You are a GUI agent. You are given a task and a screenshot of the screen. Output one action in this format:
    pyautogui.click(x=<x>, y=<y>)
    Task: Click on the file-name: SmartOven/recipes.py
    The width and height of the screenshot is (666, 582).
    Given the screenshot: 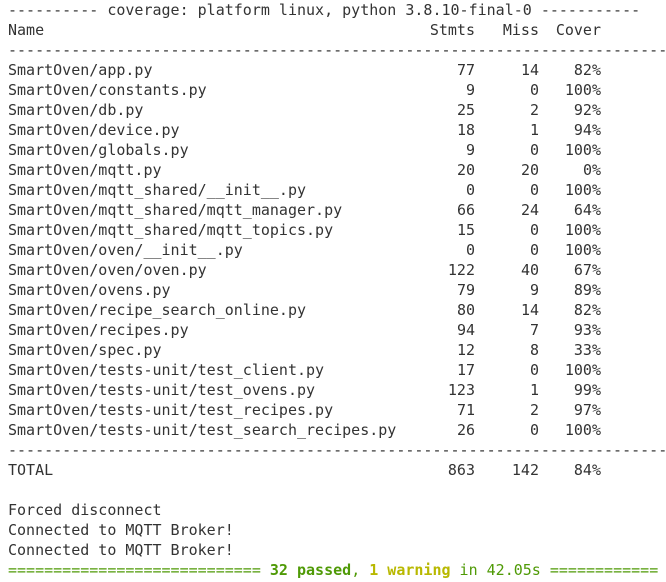 What is the action you would take?
    pyautogui.click(x=98, y=330)
    